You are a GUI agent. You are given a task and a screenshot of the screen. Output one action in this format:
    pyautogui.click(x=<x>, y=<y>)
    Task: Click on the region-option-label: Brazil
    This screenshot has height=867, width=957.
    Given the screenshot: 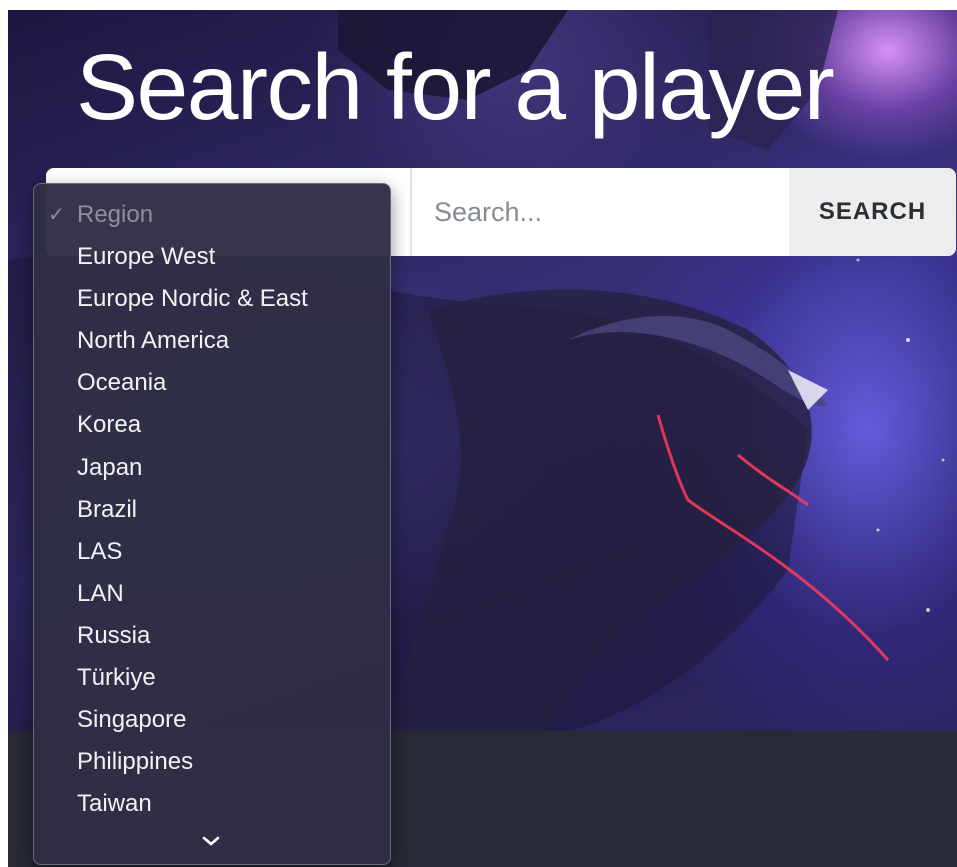 What is the action you would take?
    pyautogui.click(x=107, y=509)
    